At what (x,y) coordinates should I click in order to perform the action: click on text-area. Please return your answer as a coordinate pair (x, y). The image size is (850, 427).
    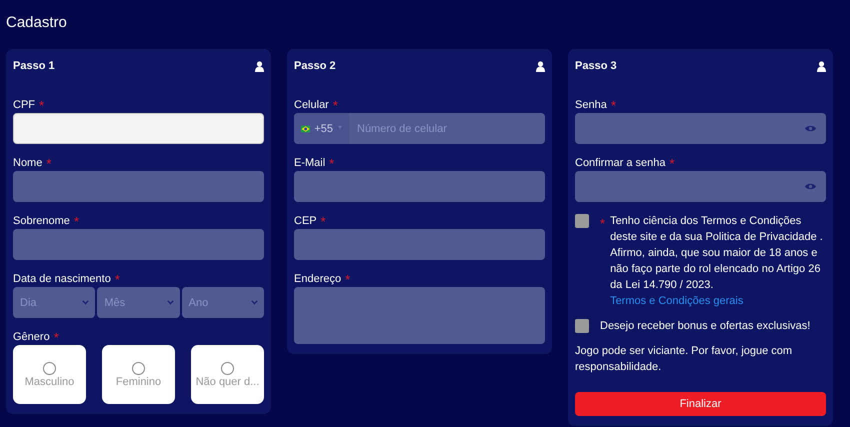
    Looking at the image, I should click on (419, 315).